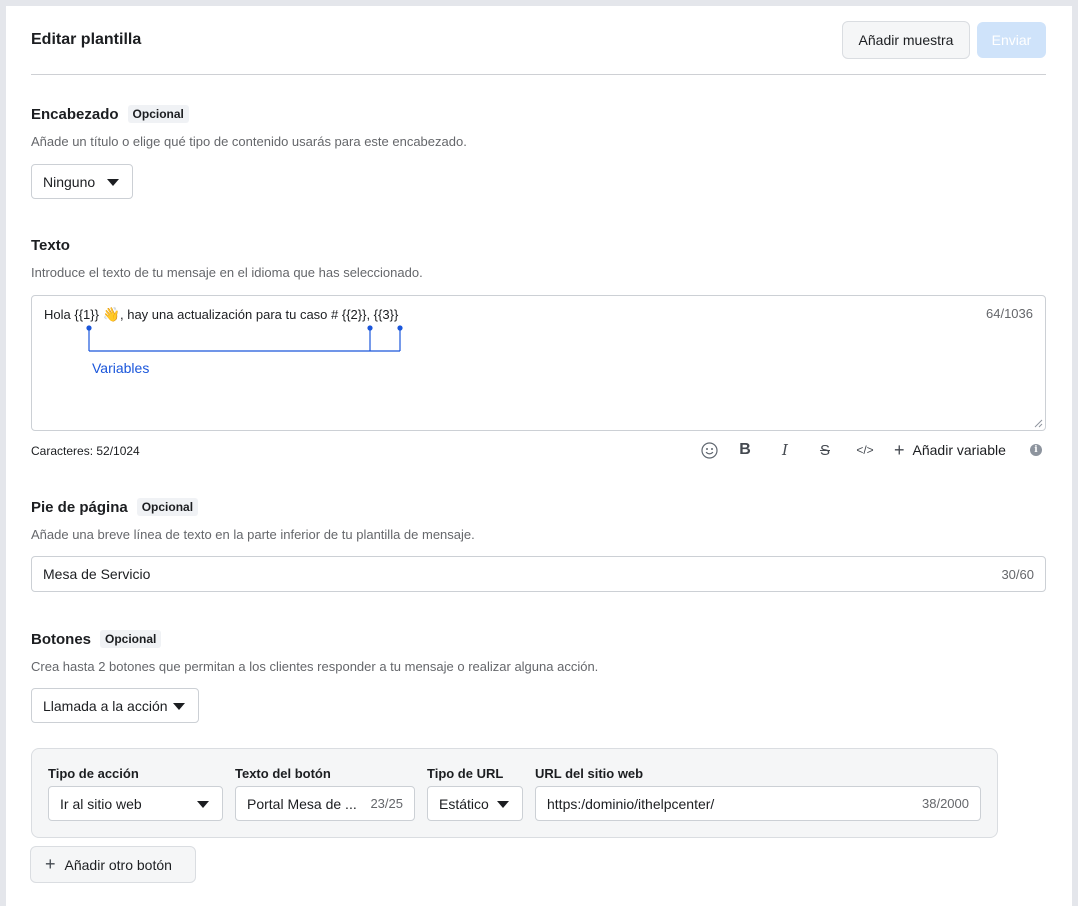 The height and width of the screenshot is (906, 1078). What do you see at coordinates (538, 574) in the screenshot?
I see `footer-input: Mesa de Servicio 30/60` at bounding box center [538, 574].